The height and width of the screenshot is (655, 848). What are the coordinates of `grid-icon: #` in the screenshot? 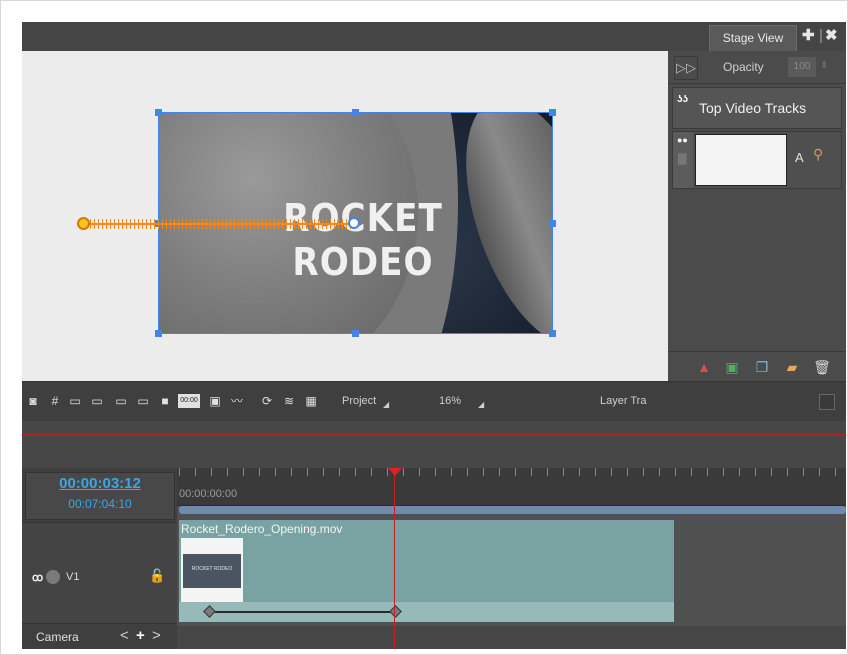 It's located at (55, 401).